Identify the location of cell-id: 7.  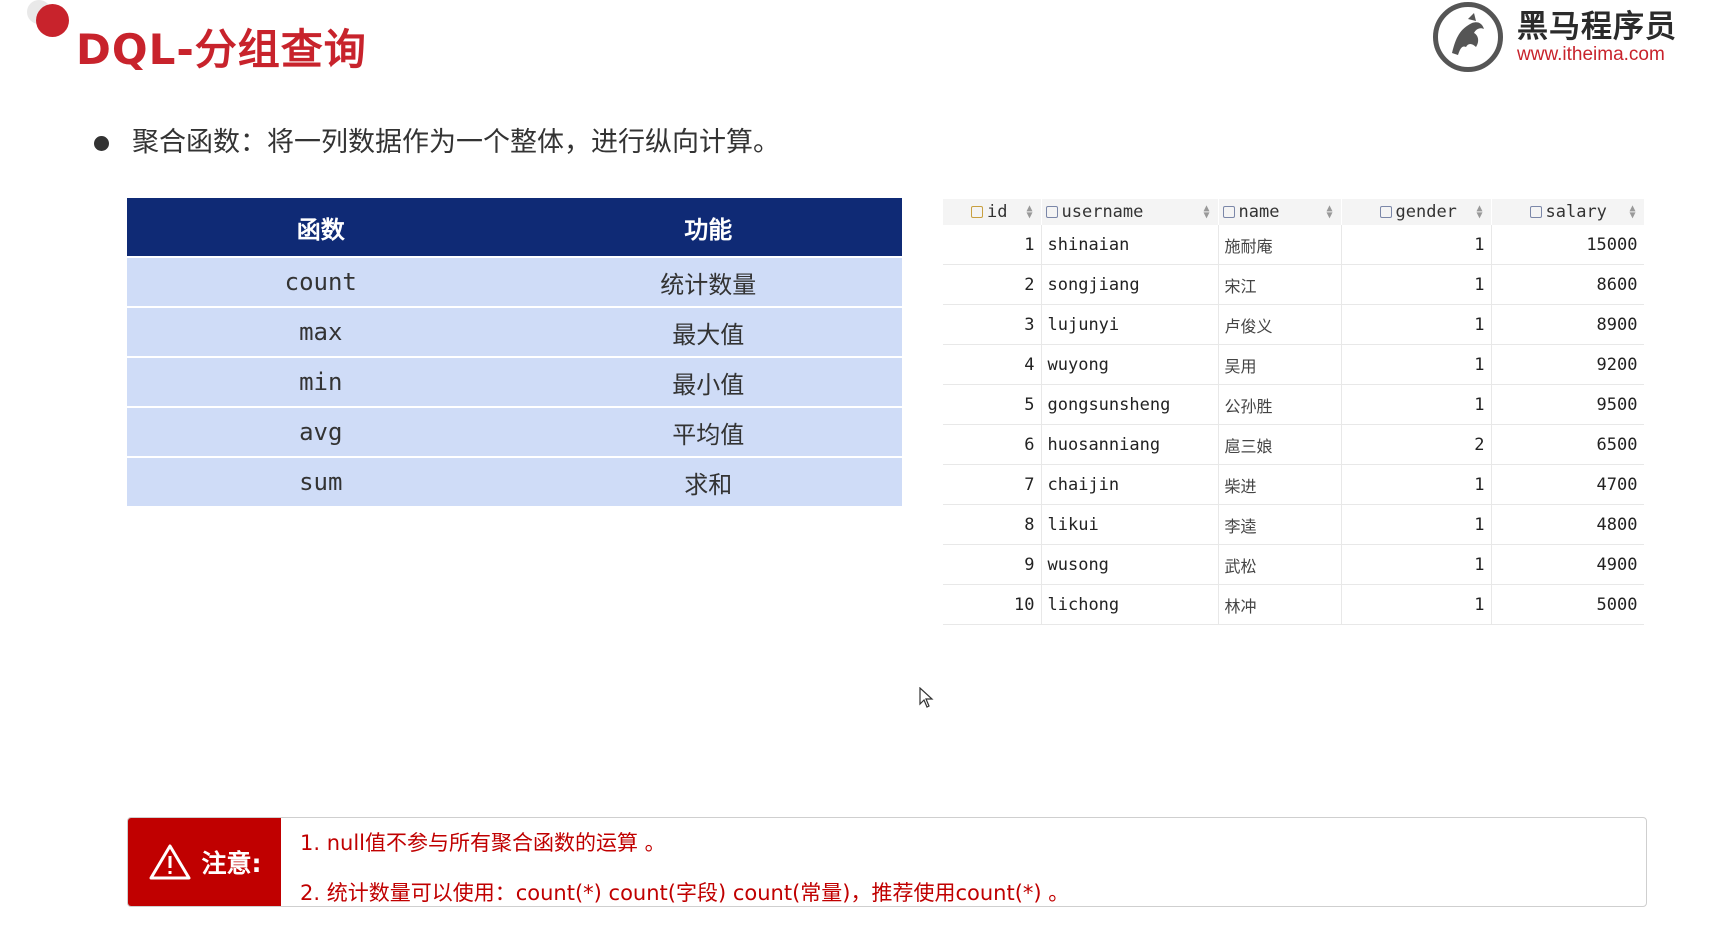
(992, 484).